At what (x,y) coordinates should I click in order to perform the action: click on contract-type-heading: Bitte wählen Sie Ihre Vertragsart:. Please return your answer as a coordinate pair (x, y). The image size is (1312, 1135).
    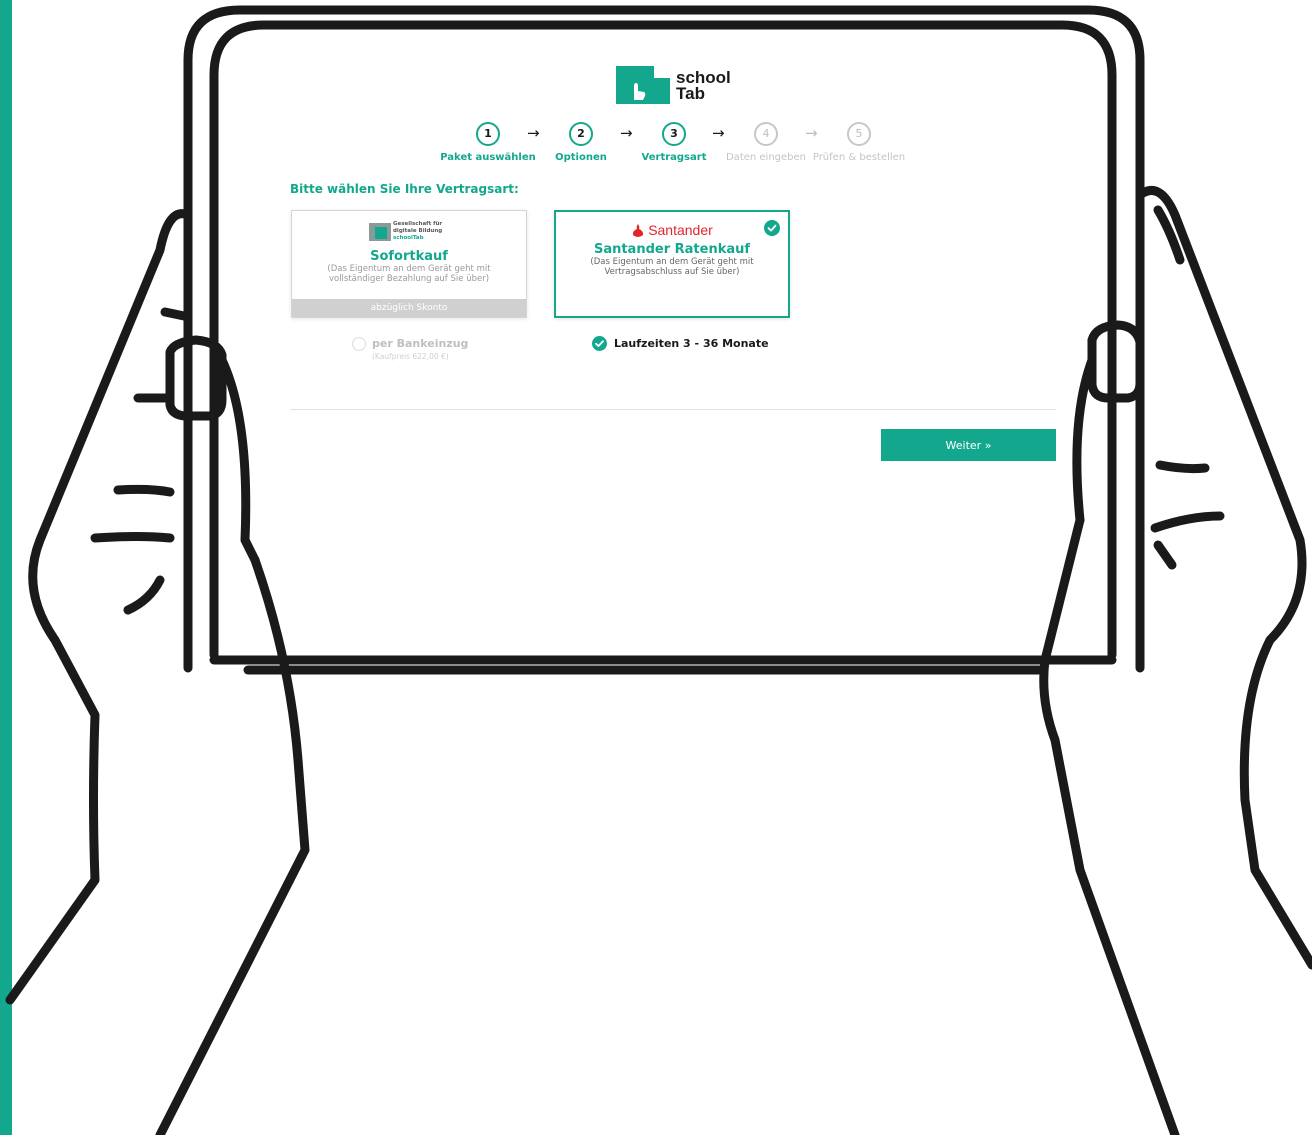
    Looking at the image, I should click on (404, 189).